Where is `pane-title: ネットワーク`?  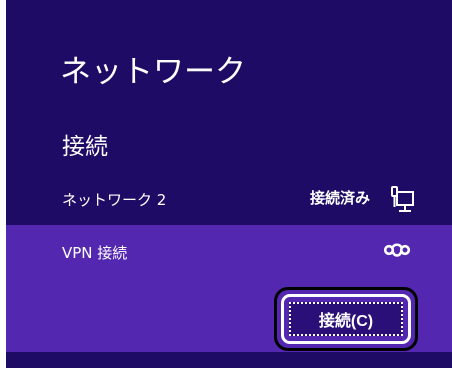
pane-title: ネットワーク is located at coordinates (153, 72).